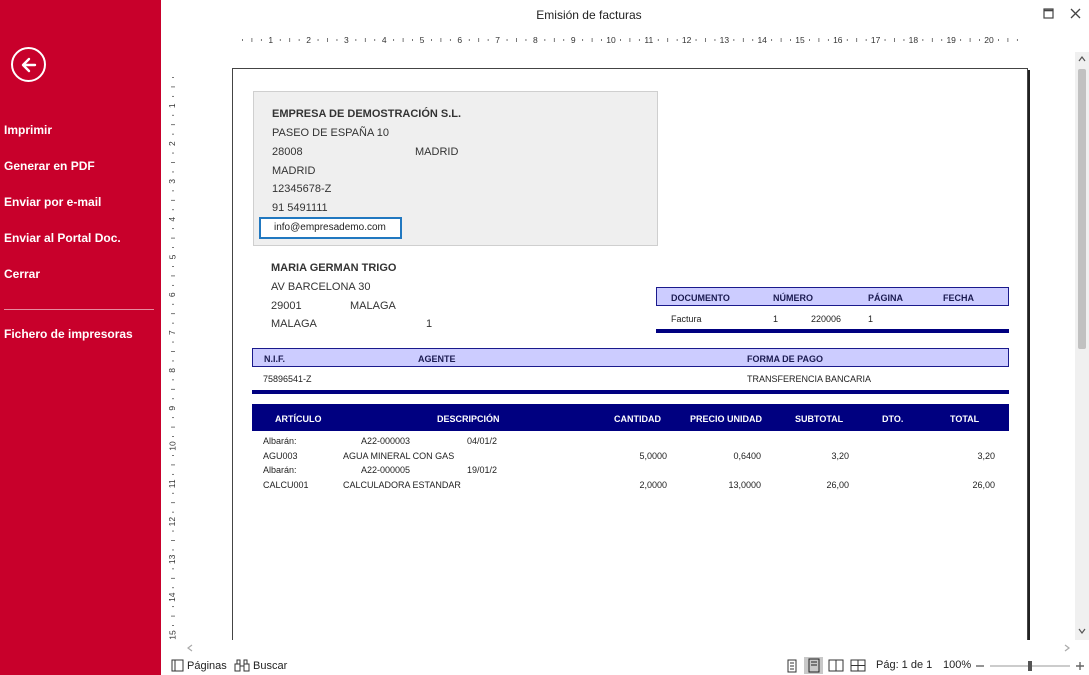  What do you see at coordinates (1082, 631) in the screenshot?
I see `scroll-down-icon` at bounding box center [1082, 631].